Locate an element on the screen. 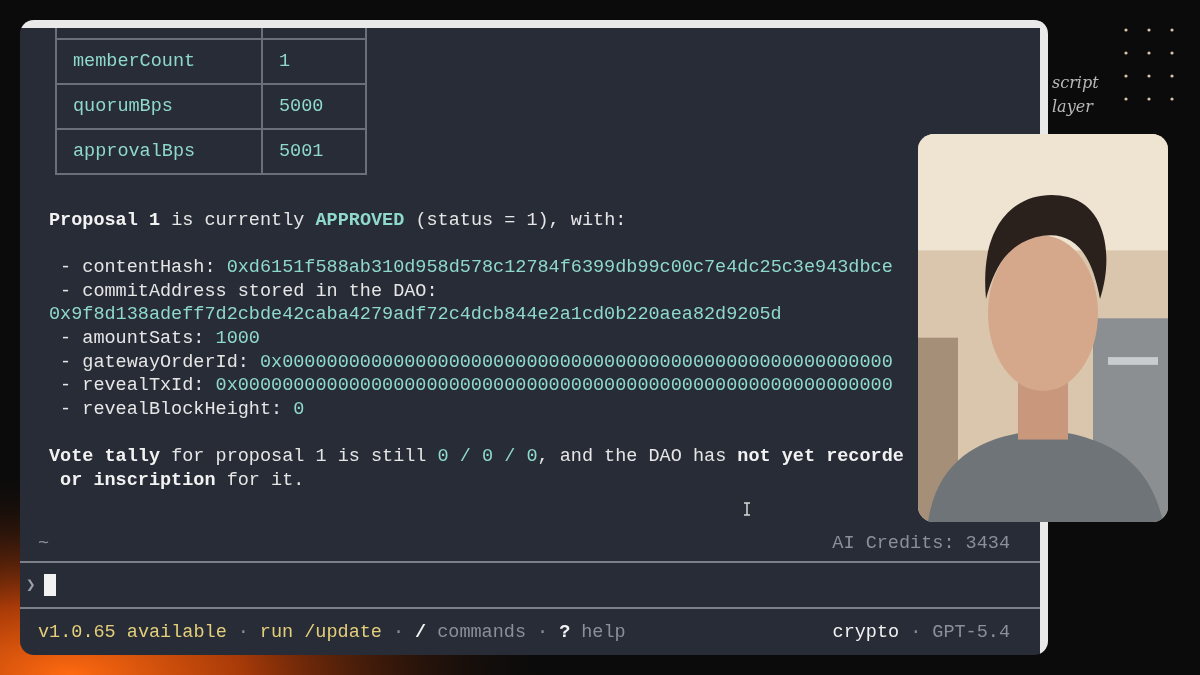 The width and height of the screenshot is (1200, 675). output-line: - contentHash: 0xd6151f588ab310d958d578c12784f6399db99c00c7e4dc25c3e943dbce is located at coordinates (476, 268).